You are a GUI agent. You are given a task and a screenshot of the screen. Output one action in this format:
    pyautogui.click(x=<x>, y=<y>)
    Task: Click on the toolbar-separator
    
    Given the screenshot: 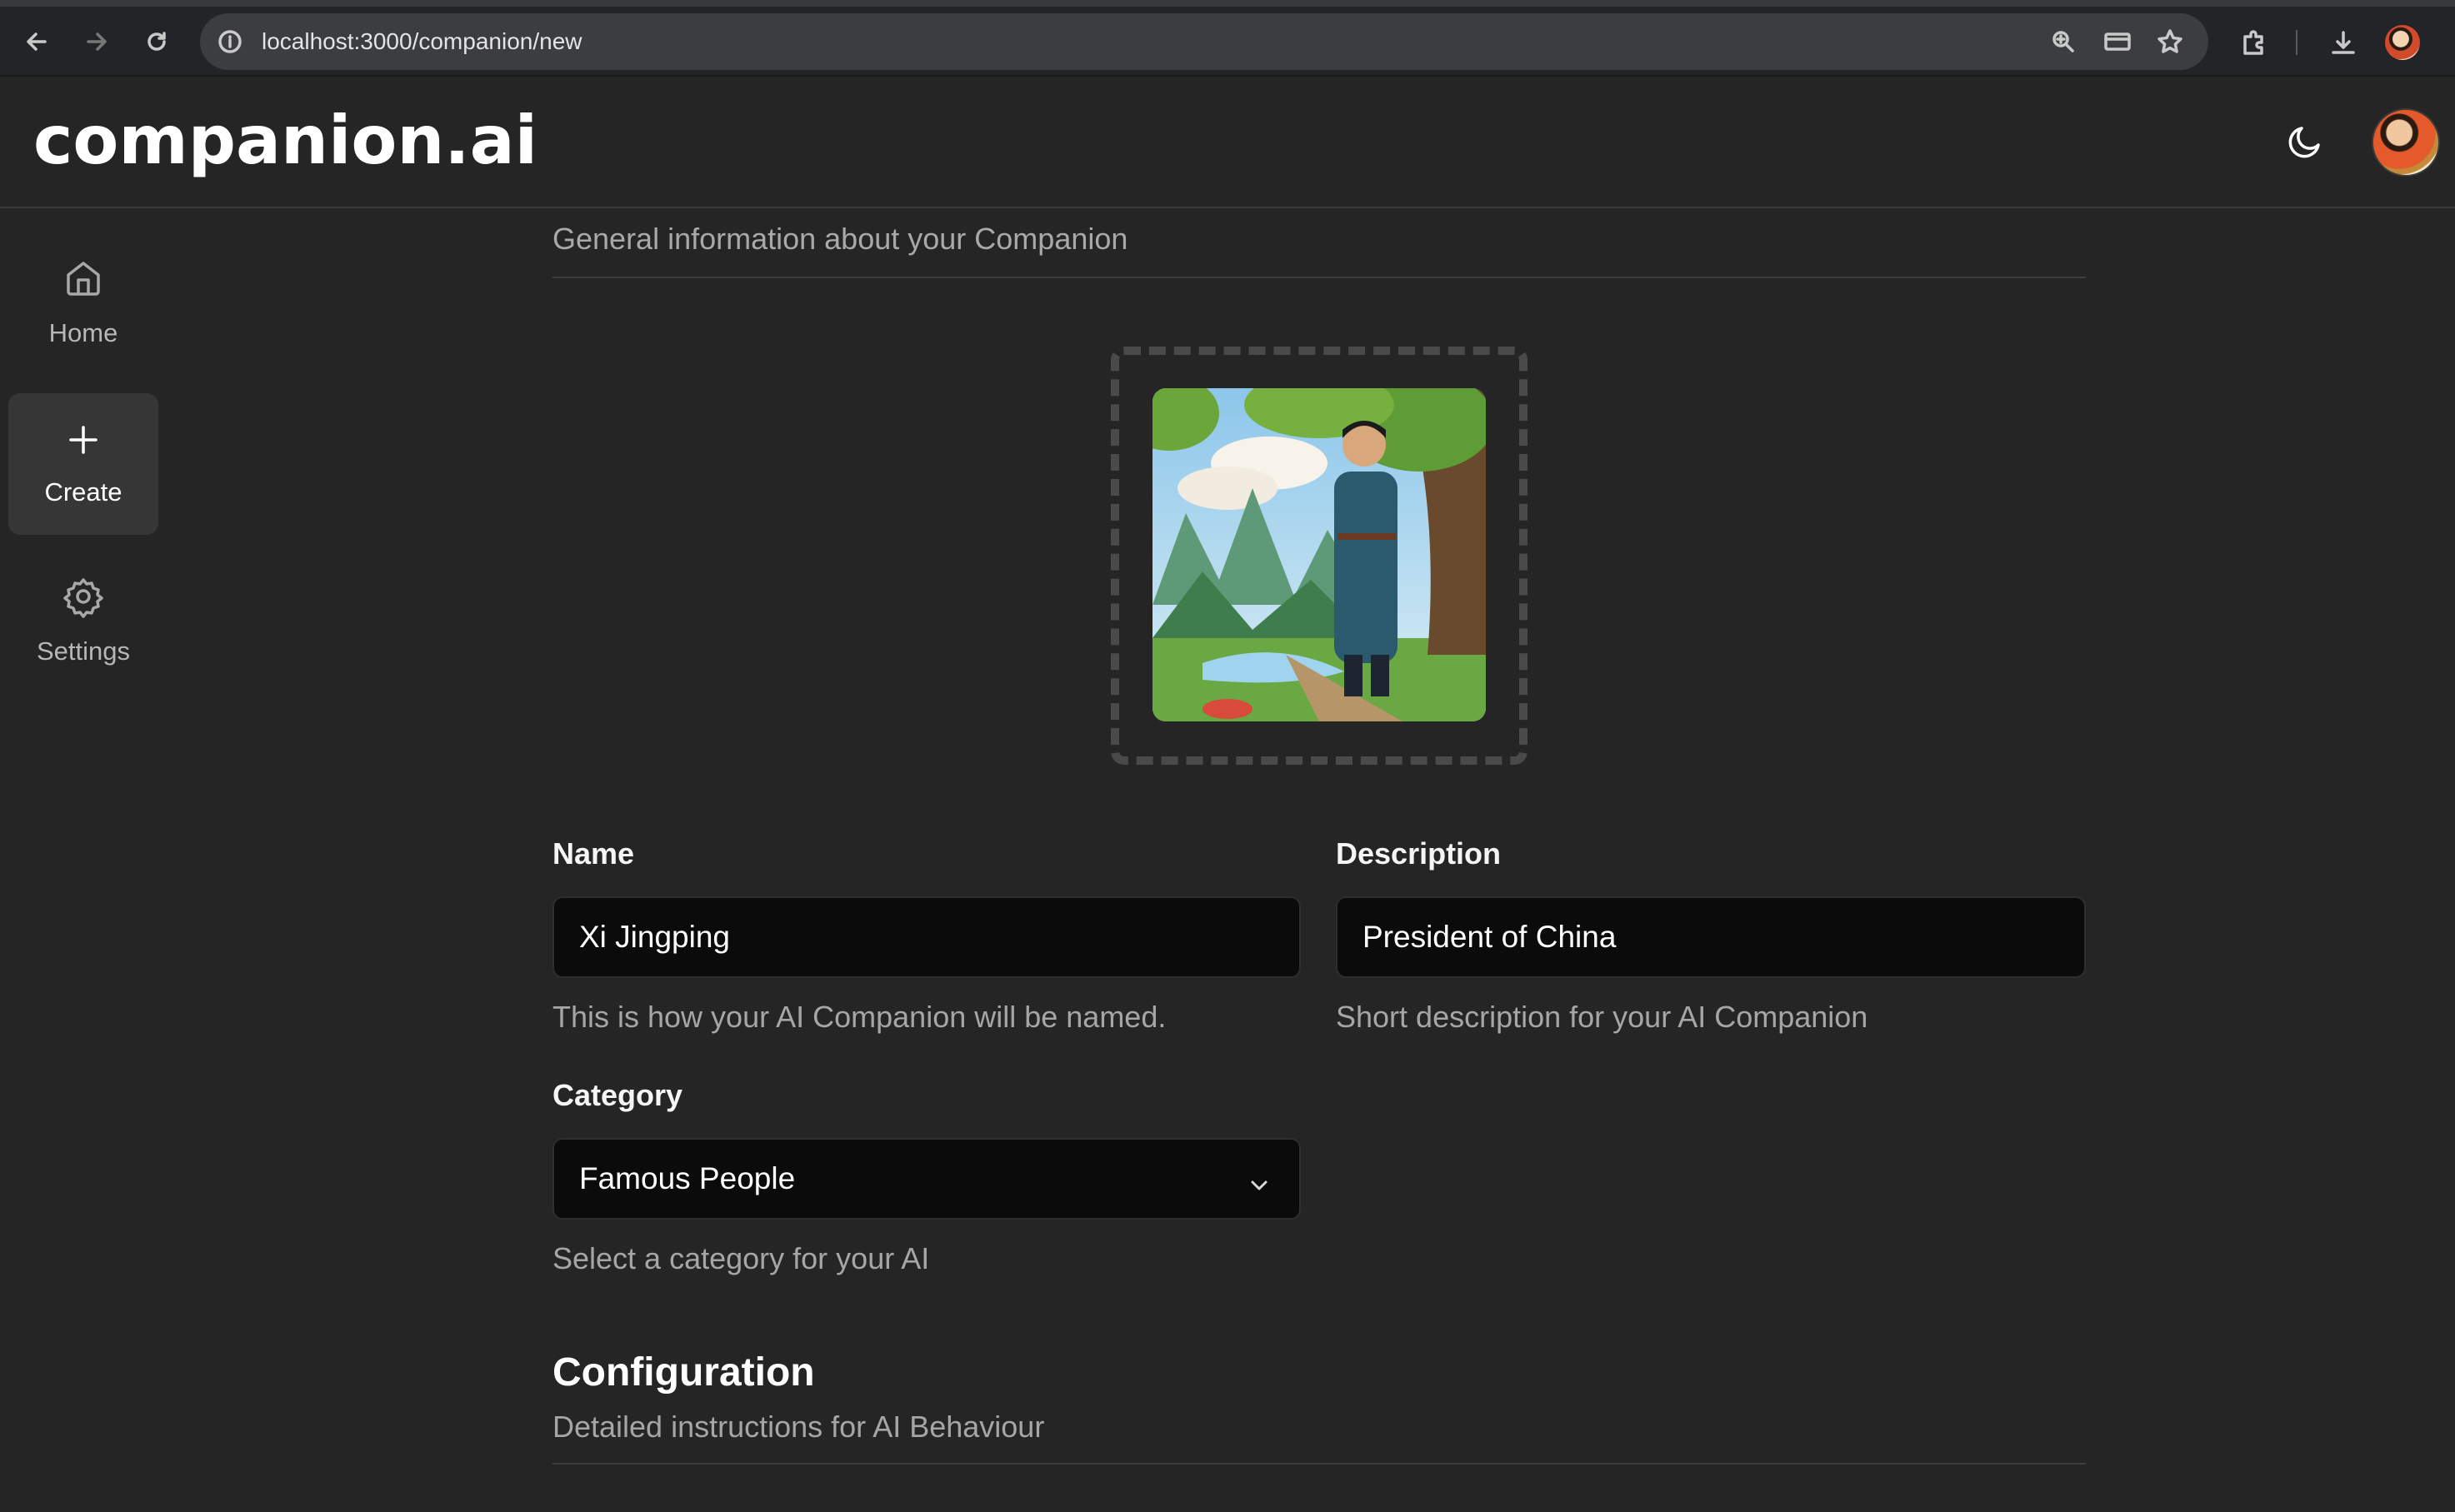 What is the action you would take?
    pyautogui.click(x=2297, y=42)
    